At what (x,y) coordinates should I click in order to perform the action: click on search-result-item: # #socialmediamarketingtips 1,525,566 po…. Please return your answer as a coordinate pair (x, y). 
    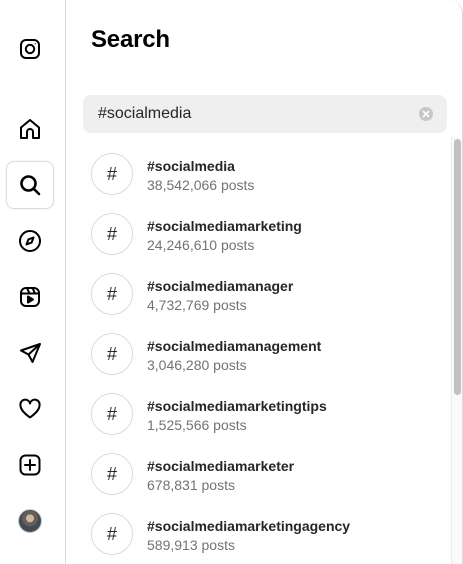
    Looking at the image, I should click on (257, 415).